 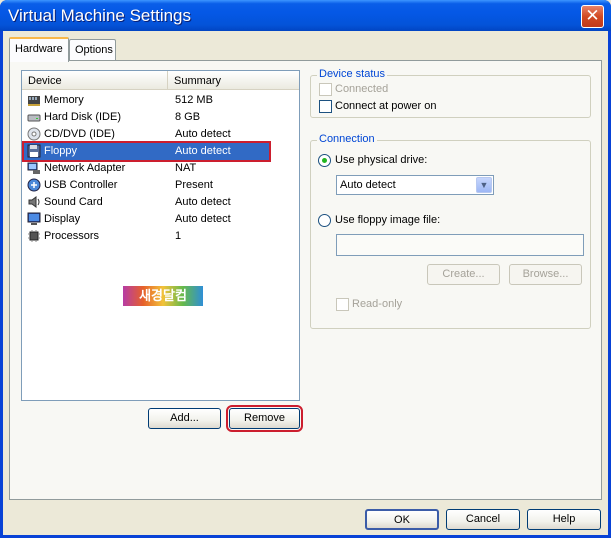 What do you see at coordinates (388, 220) in the screenshot?
I see `use-floppy-image-label: Use floppy image file:` at bounding box center [388, 220].